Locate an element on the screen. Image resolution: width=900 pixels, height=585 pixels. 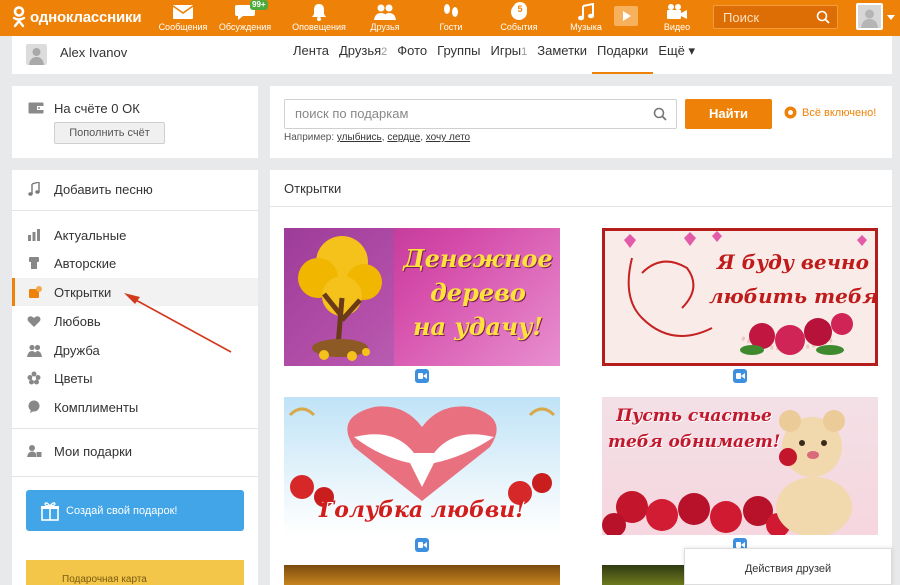
tab-games: Игры1 is located at coordinates (508, 55).